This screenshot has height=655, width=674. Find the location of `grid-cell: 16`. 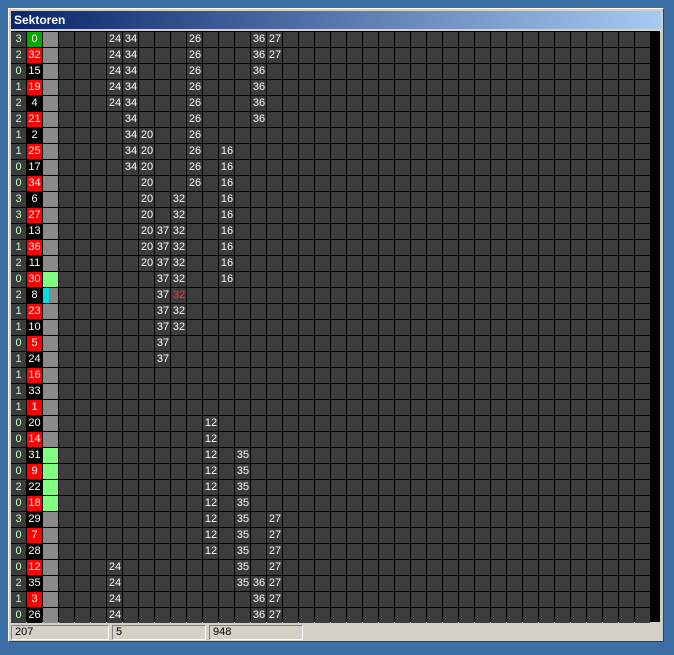

grid-cell: 16 is located at coordinates (226, 247).